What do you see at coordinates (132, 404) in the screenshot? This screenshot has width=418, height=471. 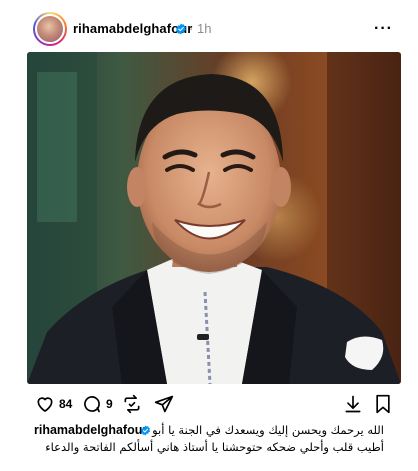 I see `repost-icon` at bounding box center [132, 404].